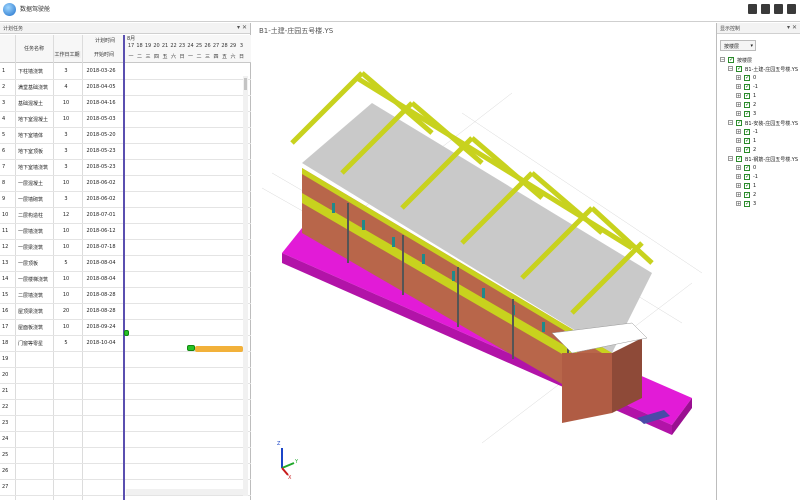 Image resolution: width=800 pixels, height=500 pixels. I want to click on save-icon, so click(752, 9).